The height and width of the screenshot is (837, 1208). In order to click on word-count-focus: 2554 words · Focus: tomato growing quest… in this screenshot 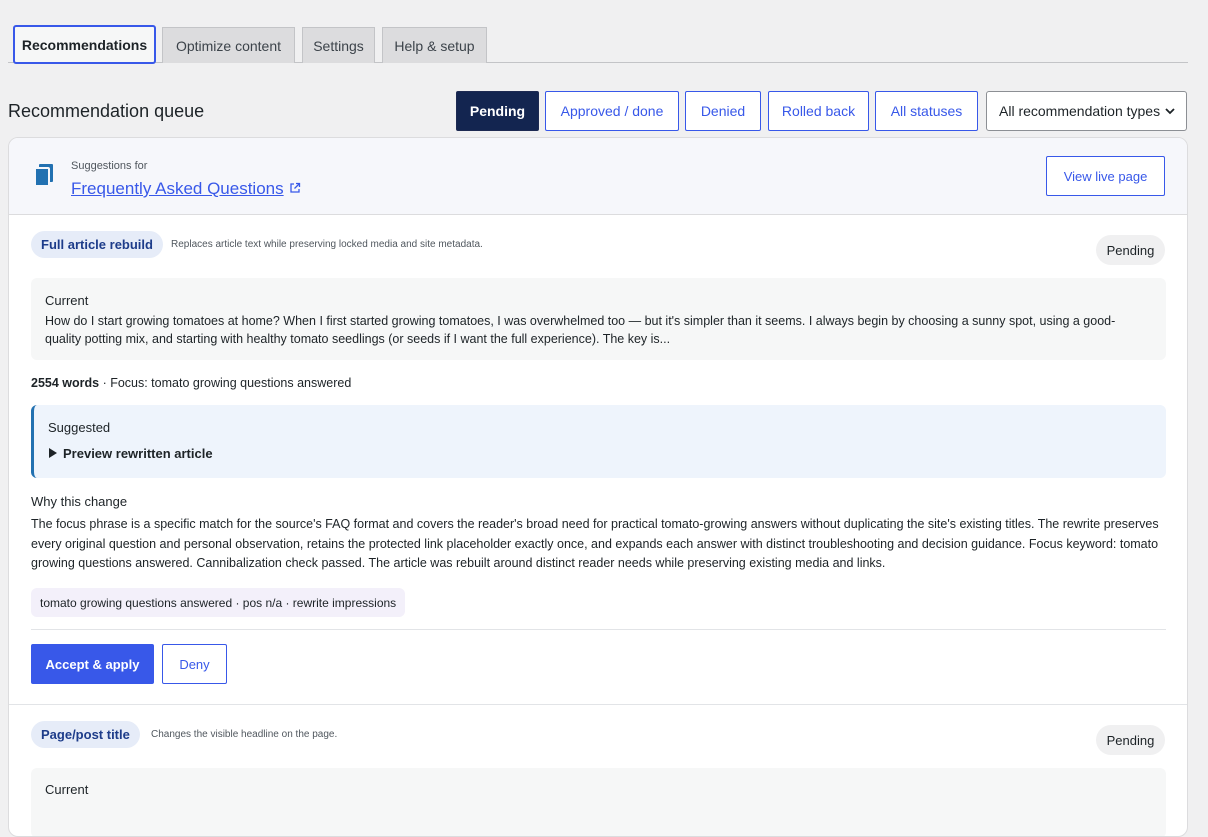, I will do `click(191, 383)`.